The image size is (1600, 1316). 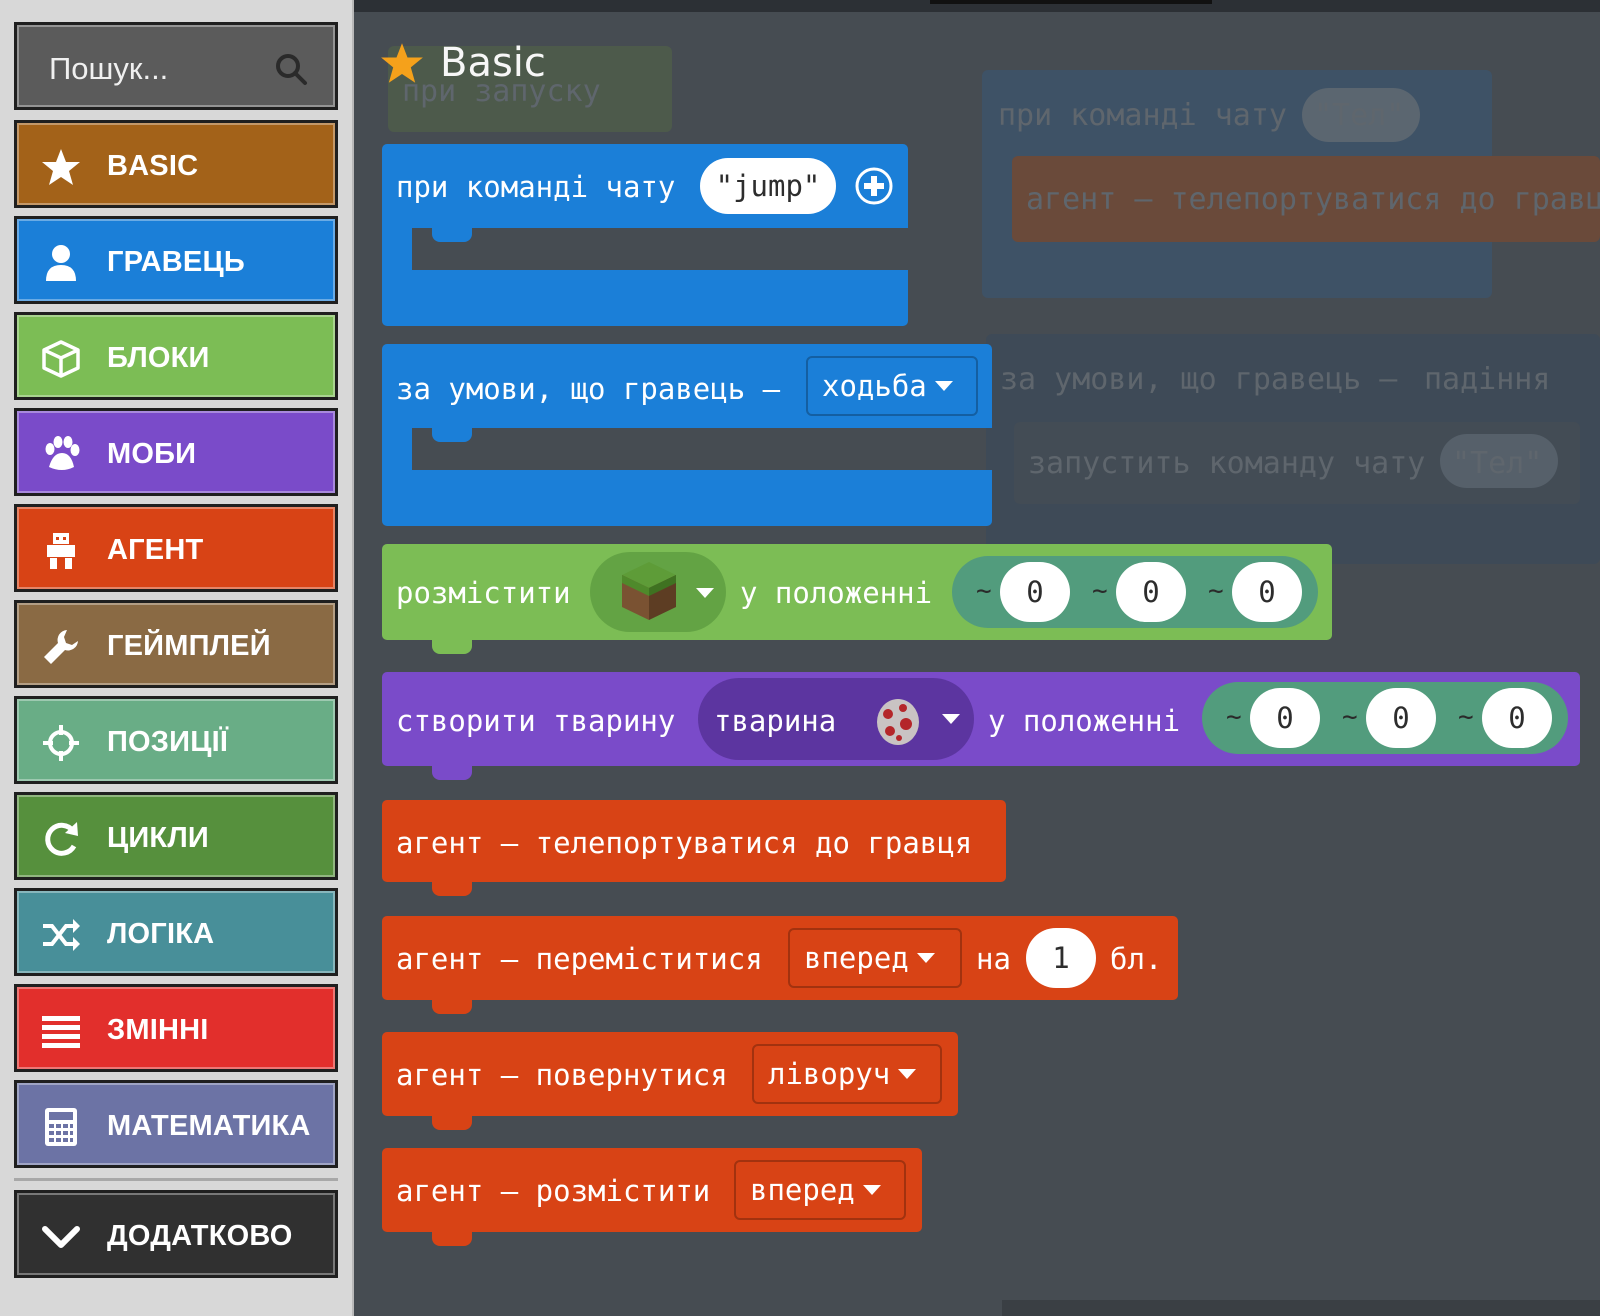 What do you see at coordinates (1359, 115) in the screenshot?
I see `ws-chat-value-text: "Тел"` at bounding box center [1359, 115].